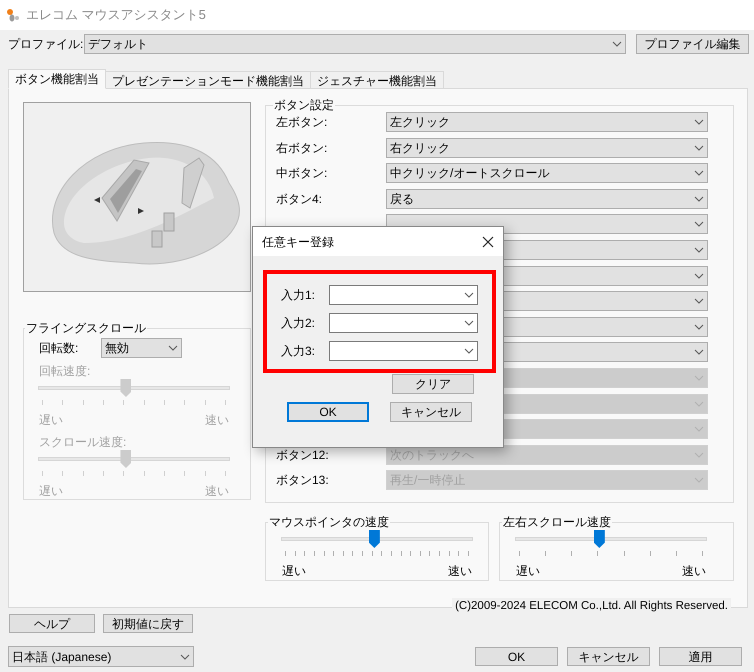 This screenshot has height=672, width=754. What do you see at coordinates (302, 173) in the screenshot?
I see `button-label: 中ボタン:` at bounding box center [302, 173].